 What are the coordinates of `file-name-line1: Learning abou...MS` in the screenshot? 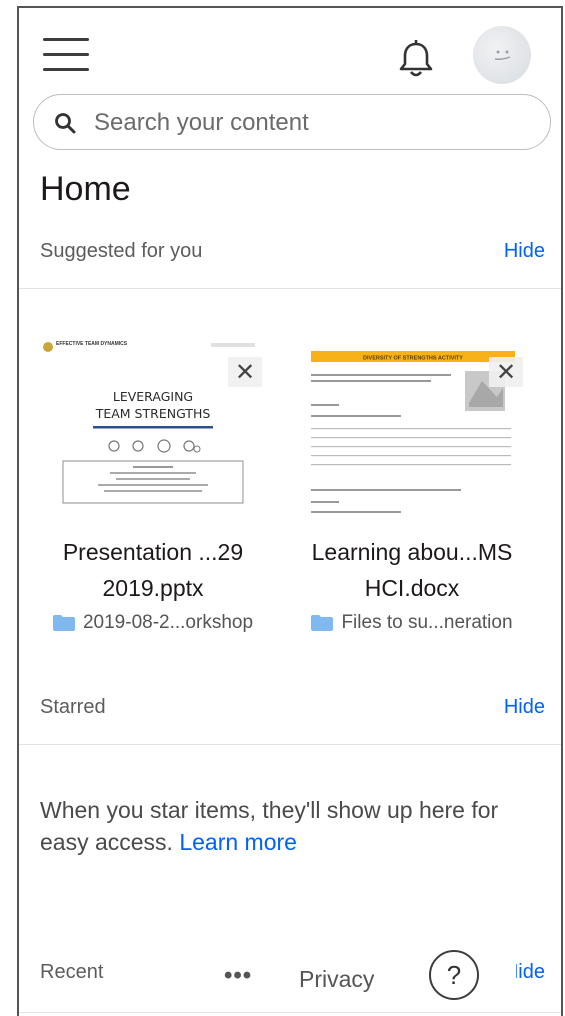 It's located at (412, 552).